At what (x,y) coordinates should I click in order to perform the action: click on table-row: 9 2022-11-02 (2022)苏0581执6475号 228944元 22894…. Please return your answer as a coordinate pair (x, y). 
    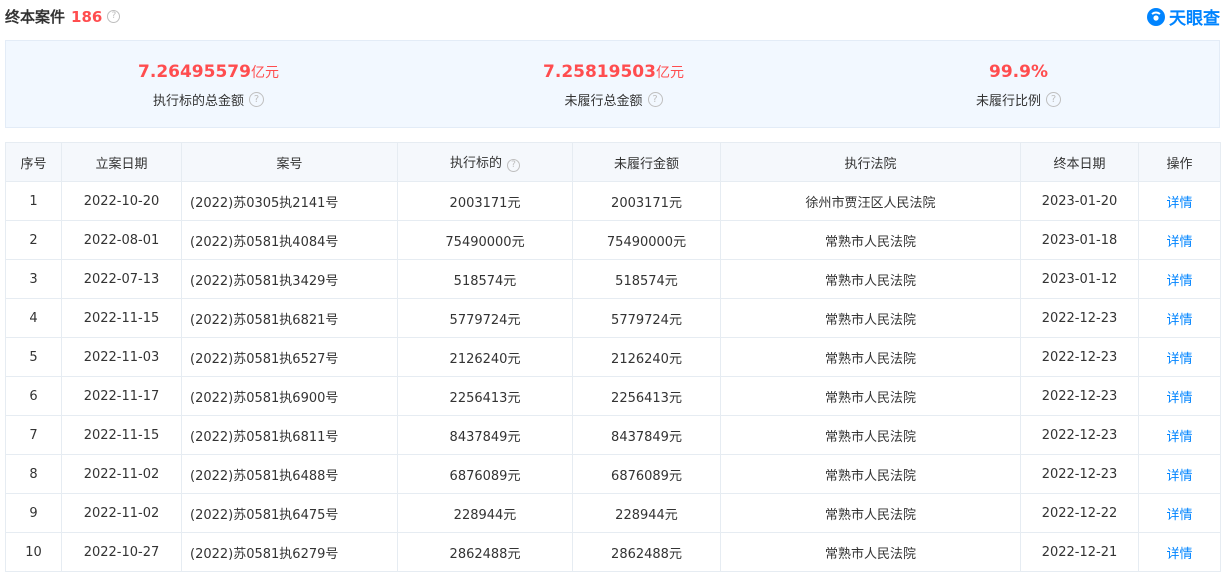
    Looking at the image, I should click on (613, 513).